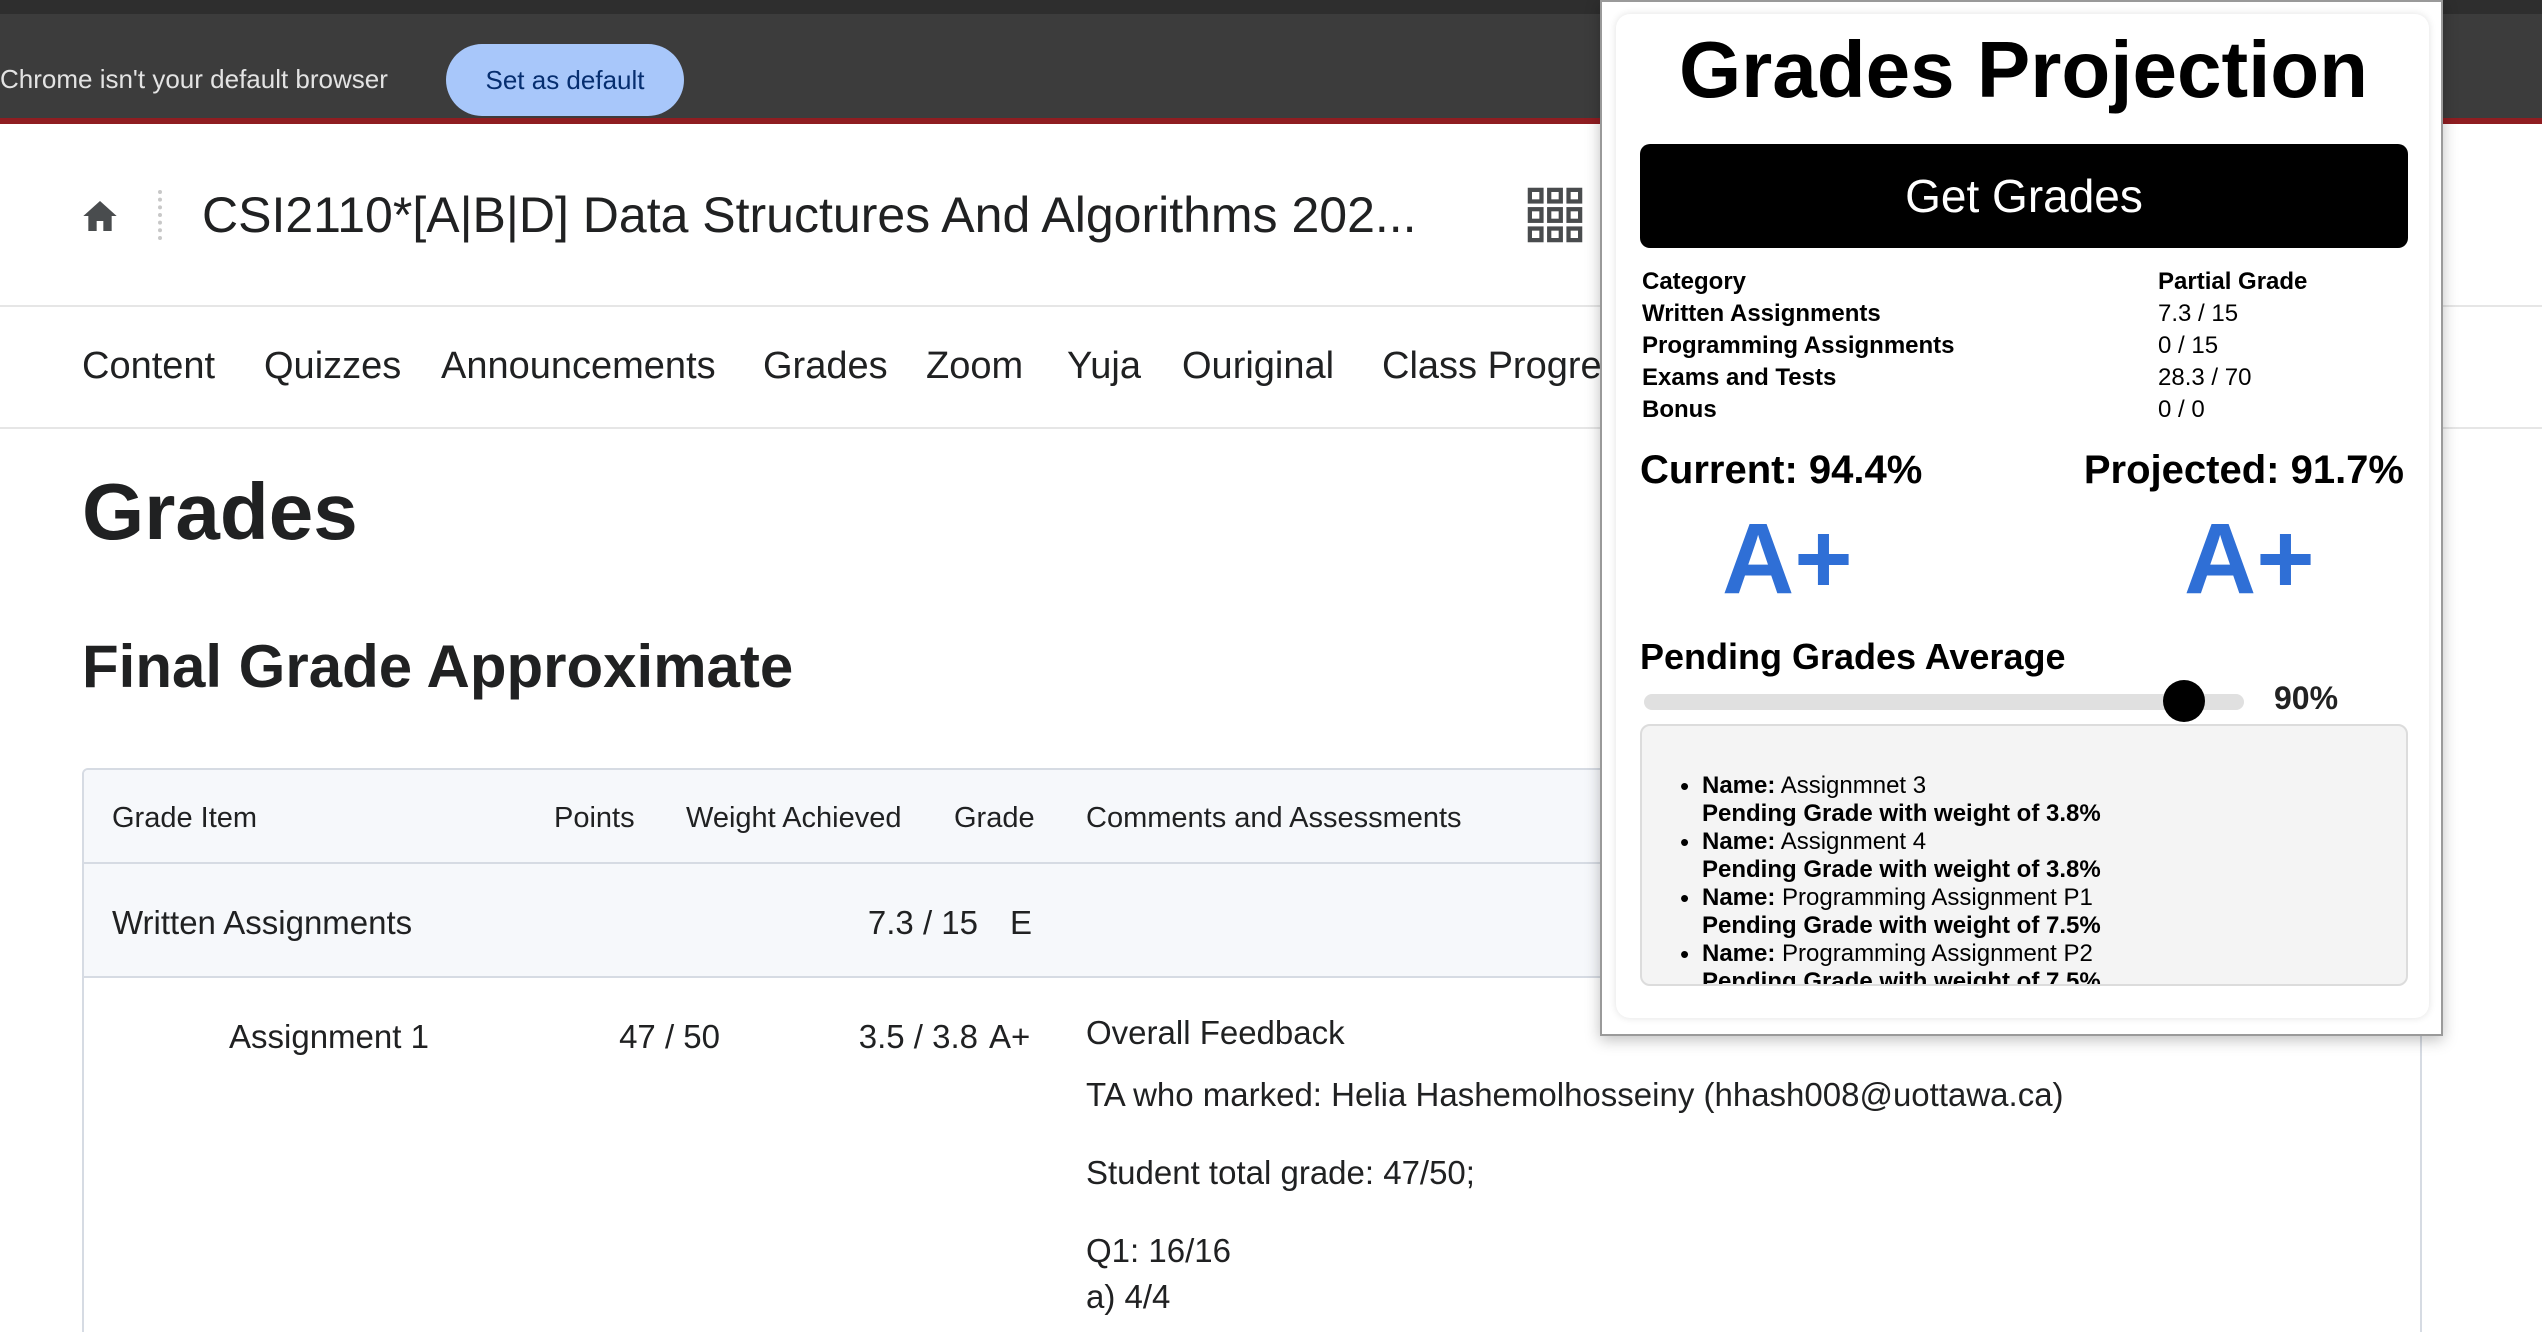 This screenshot has width=2542, height=1332. I want to click on header-points: Points, so click(594, 818).